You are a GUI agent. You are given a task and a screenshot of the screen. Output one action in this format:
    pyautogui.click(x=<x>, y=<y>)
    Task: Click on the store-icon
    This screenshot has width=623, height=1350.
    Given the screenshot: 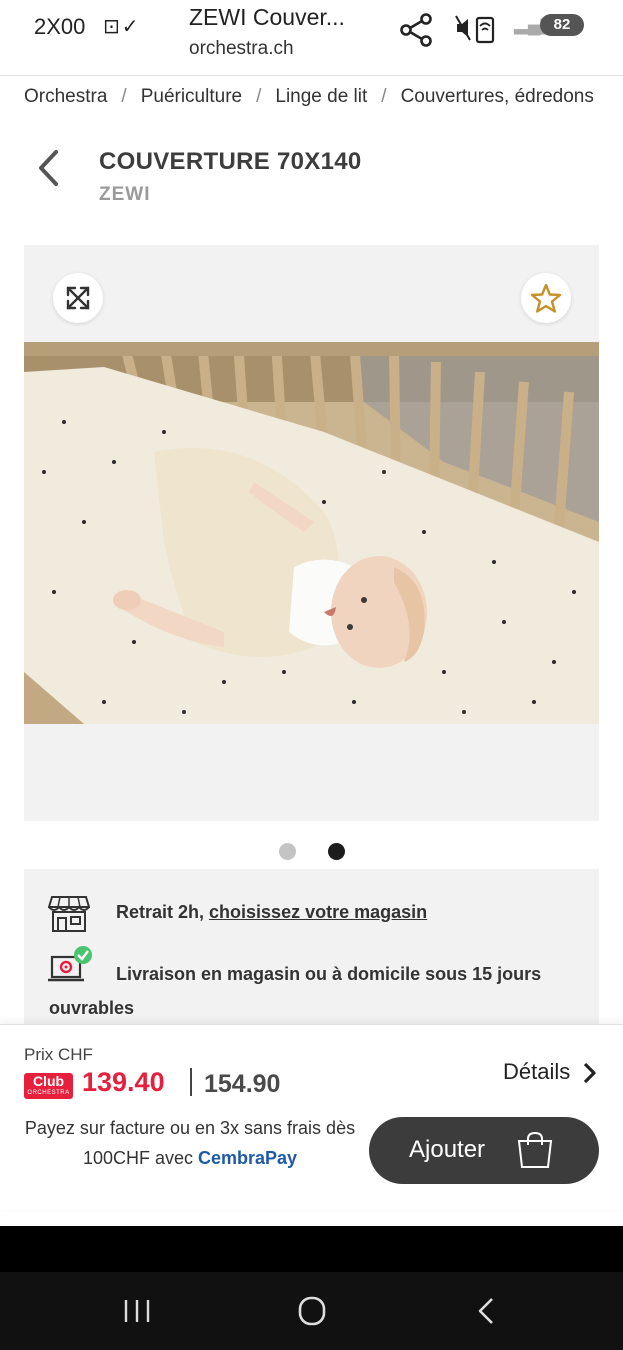 What is the action you would take?
    pyautogui.click(x=69, y=914)
    